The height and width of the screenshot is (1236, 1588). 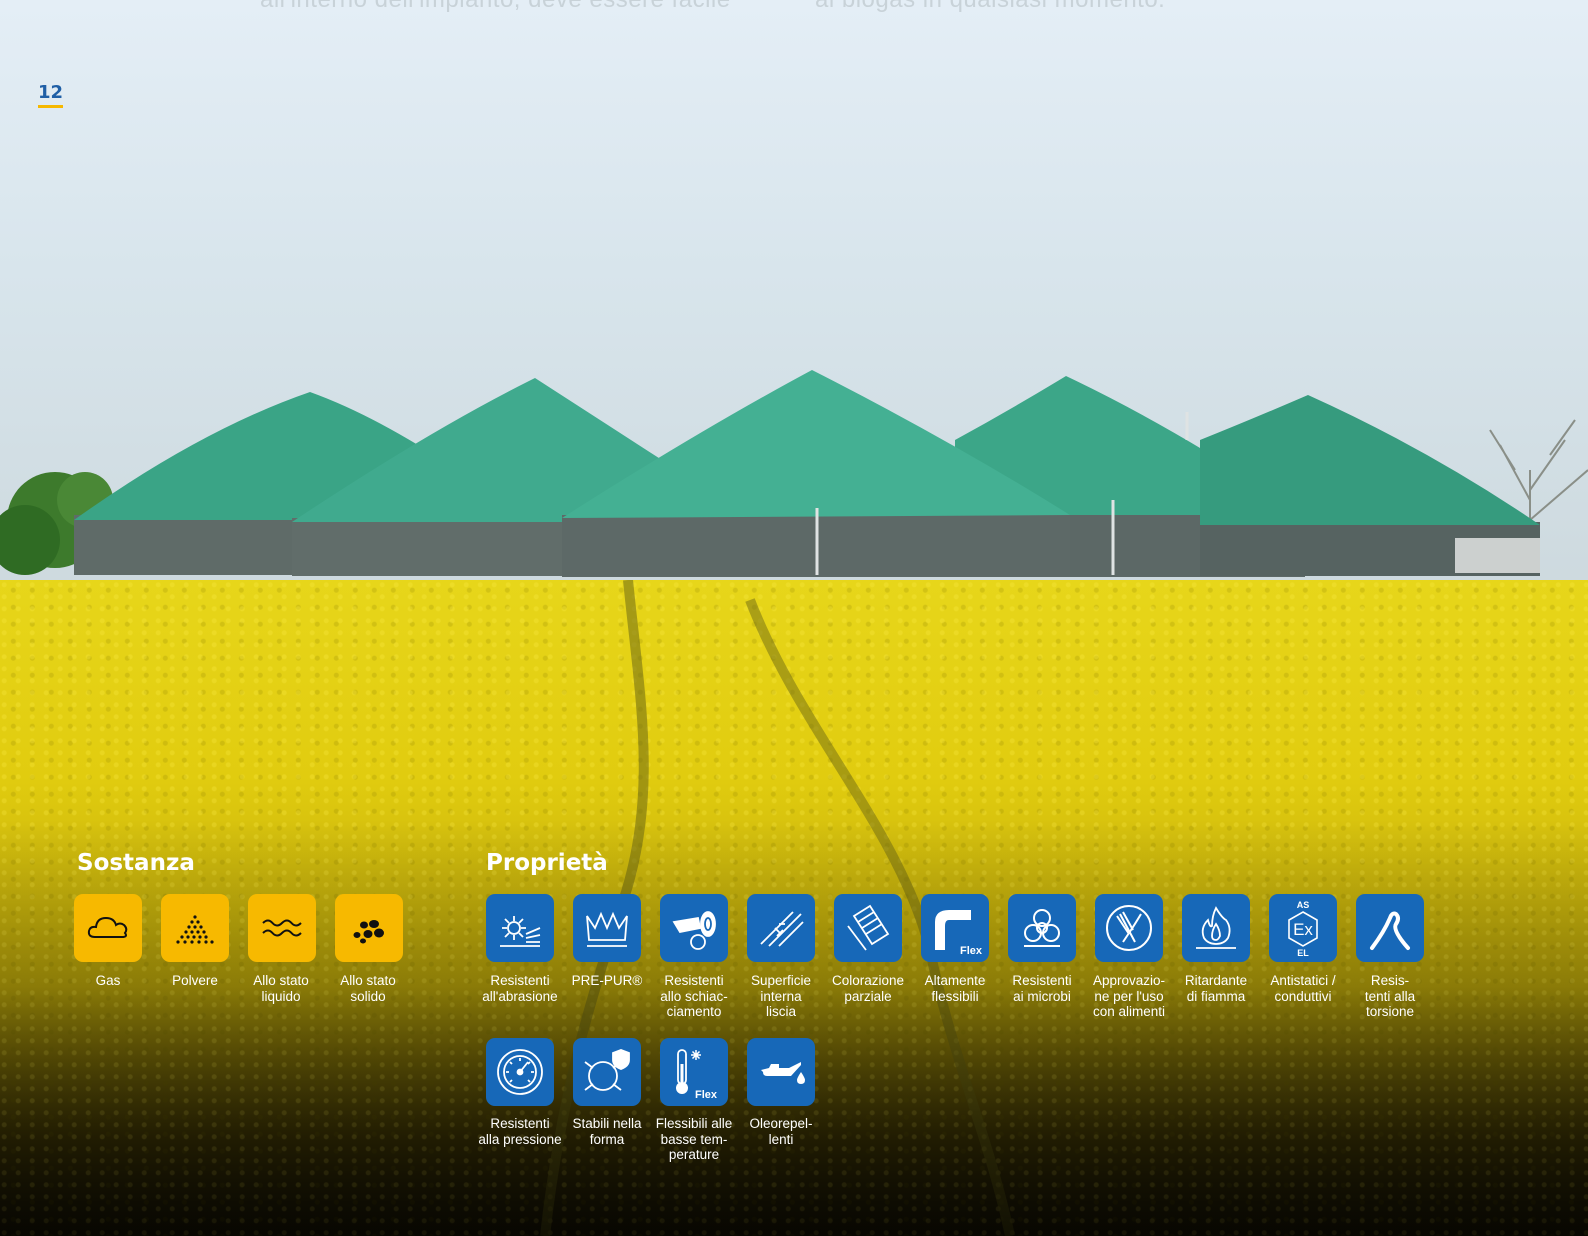 What do you see at coordinates (1042, 988) in the screenshot?
I see `property-label-microbes: Resistenti ai microbi` at bounding box center [1042, 988].